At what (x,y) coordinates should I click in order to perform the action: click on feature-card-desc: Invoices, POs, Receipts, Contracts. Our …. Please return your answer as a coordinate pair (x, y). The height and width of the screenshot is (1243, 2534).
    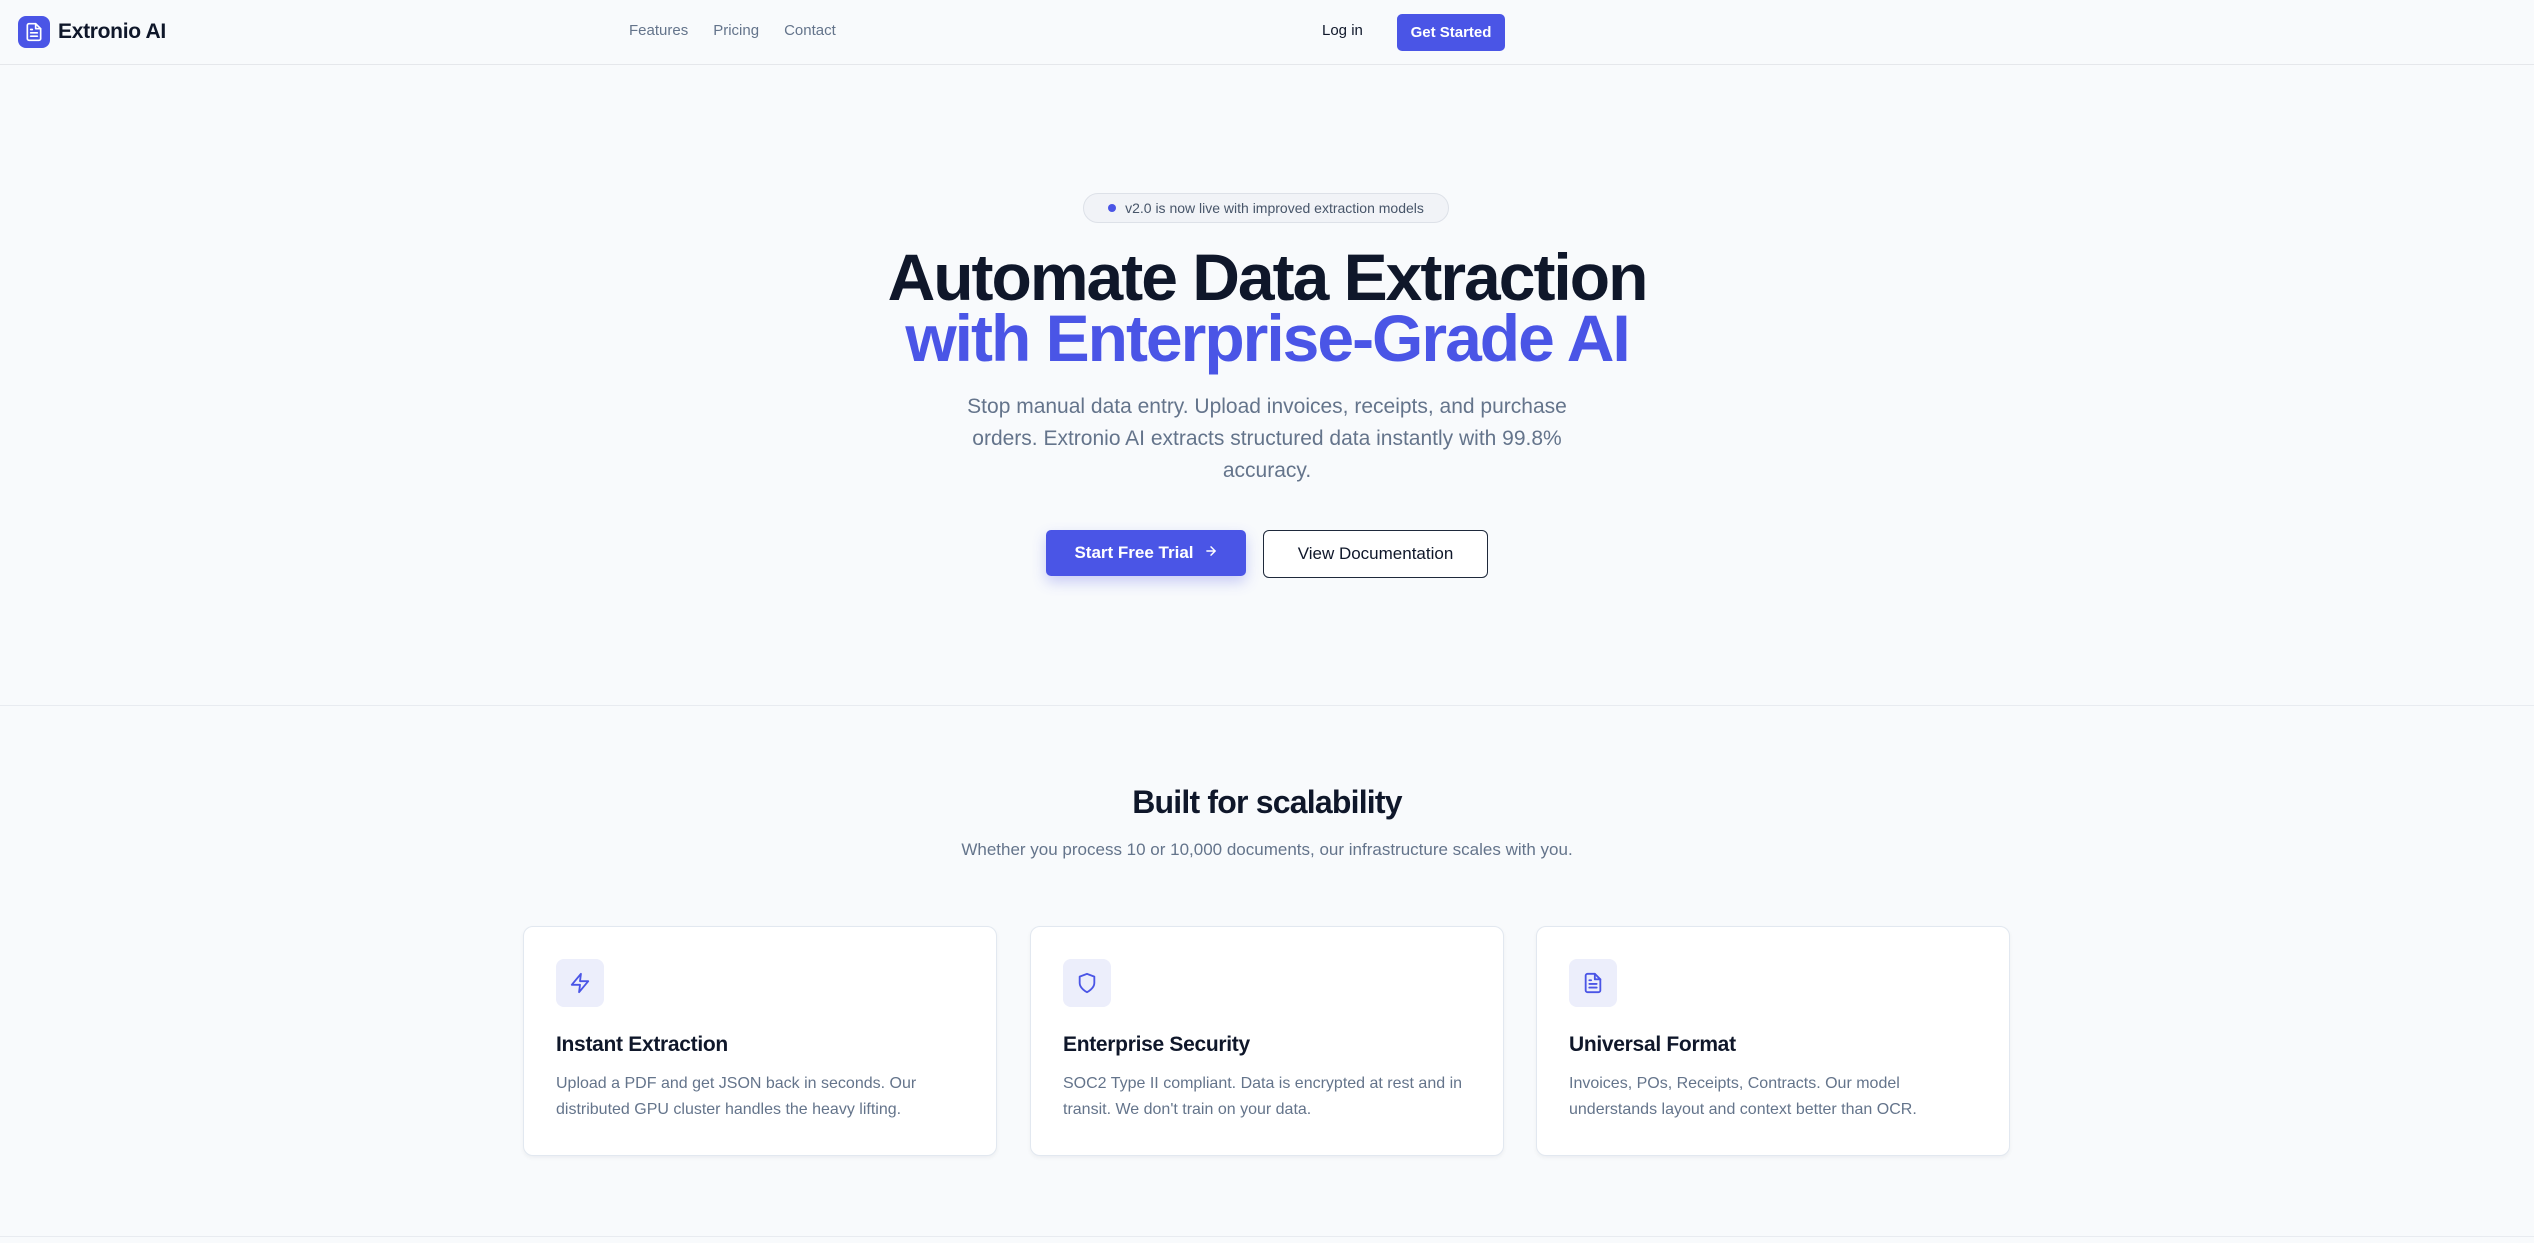
    Looking at the image, I should click on (1743, 1096).